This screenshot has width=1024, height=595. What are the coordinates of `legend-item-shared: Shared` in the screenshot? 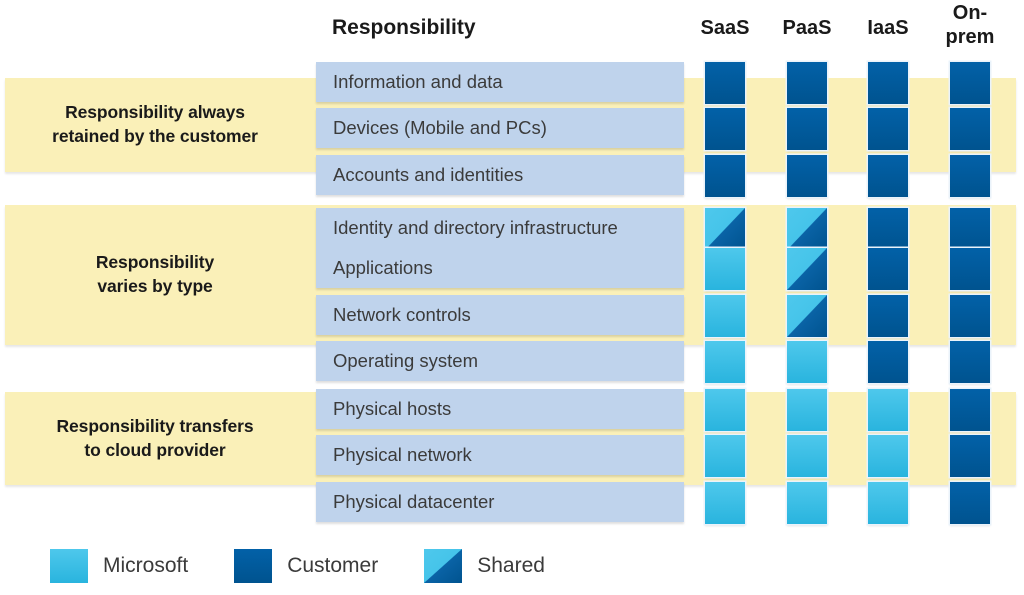 It's located at (484, 566).